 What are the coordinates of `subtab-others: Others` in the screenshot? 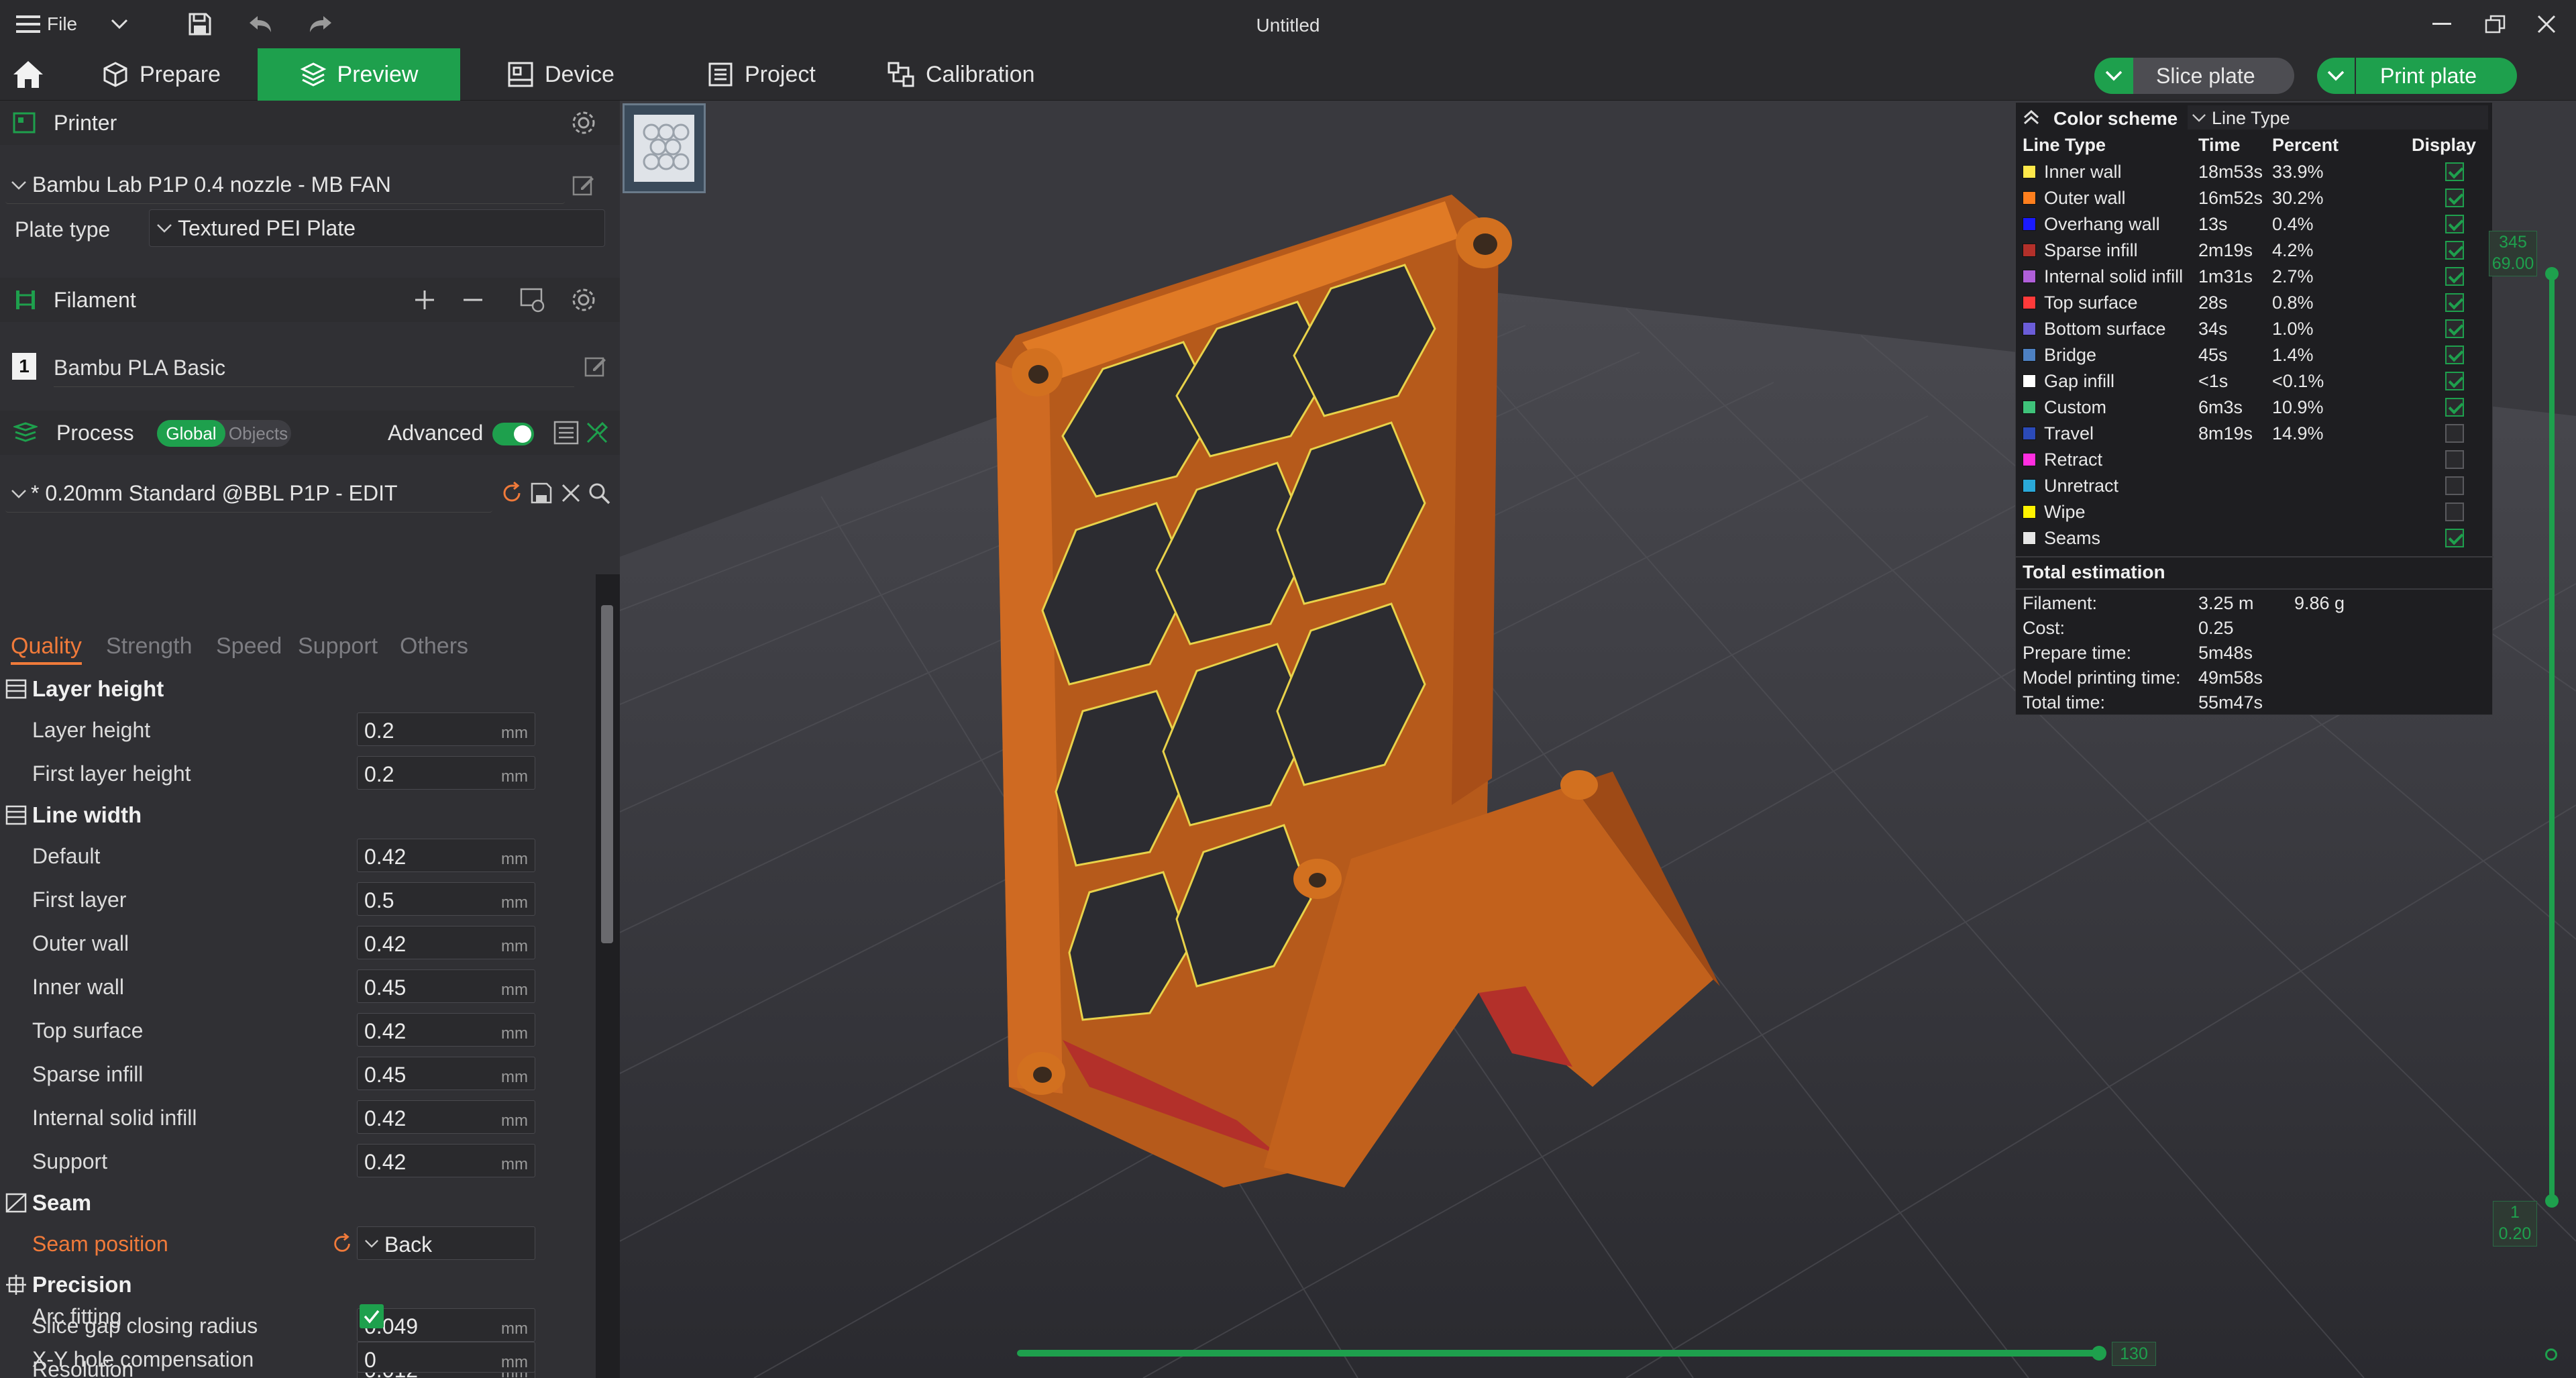 It's located at (434, 646).